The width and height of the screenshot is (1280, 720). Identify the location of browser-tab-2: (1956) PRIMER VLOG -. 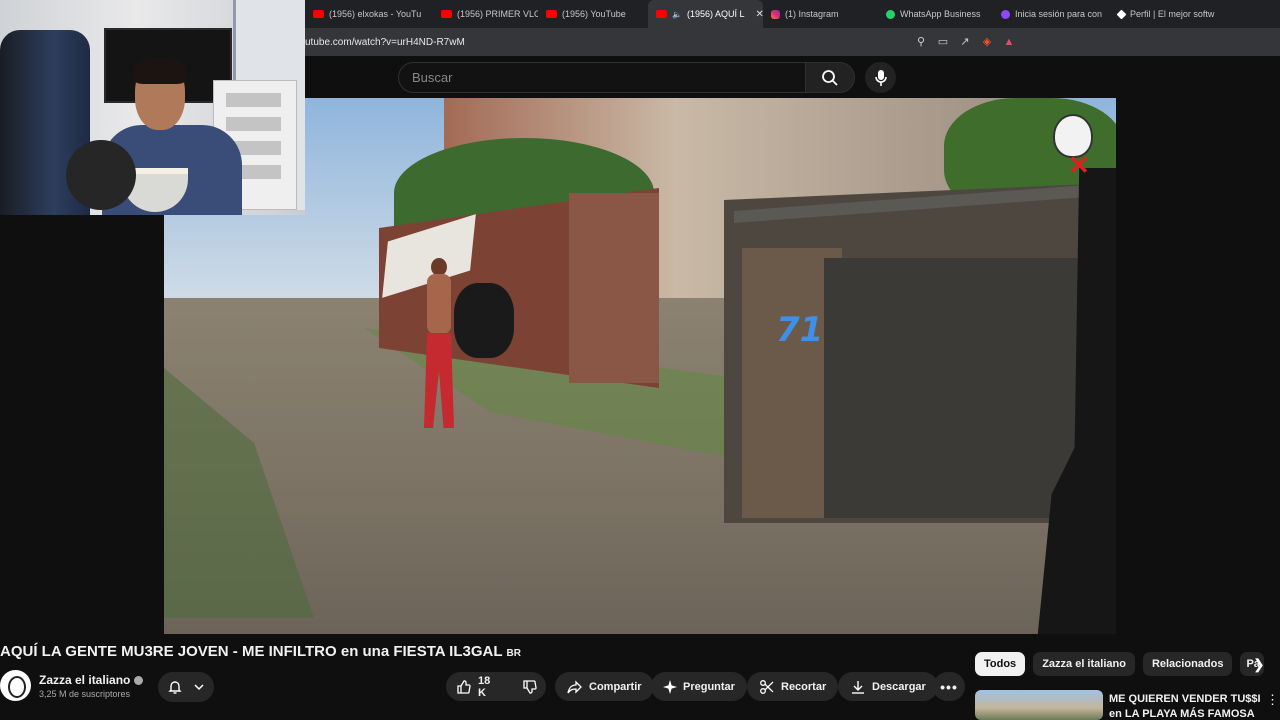
(485, 14).